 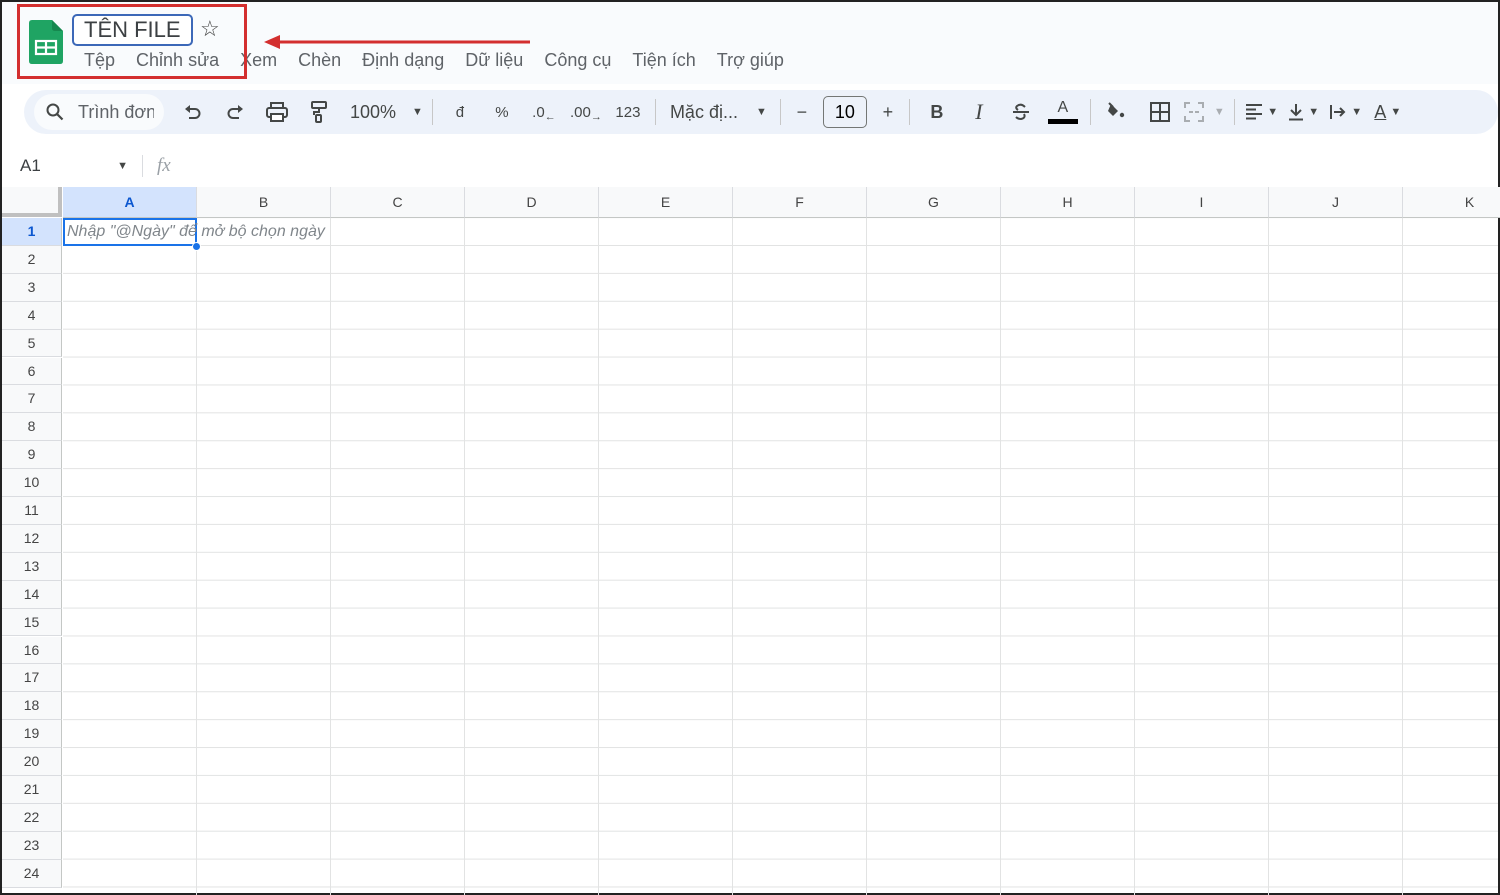 What do you see at coordinates (373, 111) in the screenshot?
I see `zoom-value: 100%` at bounding box center [373, 111].